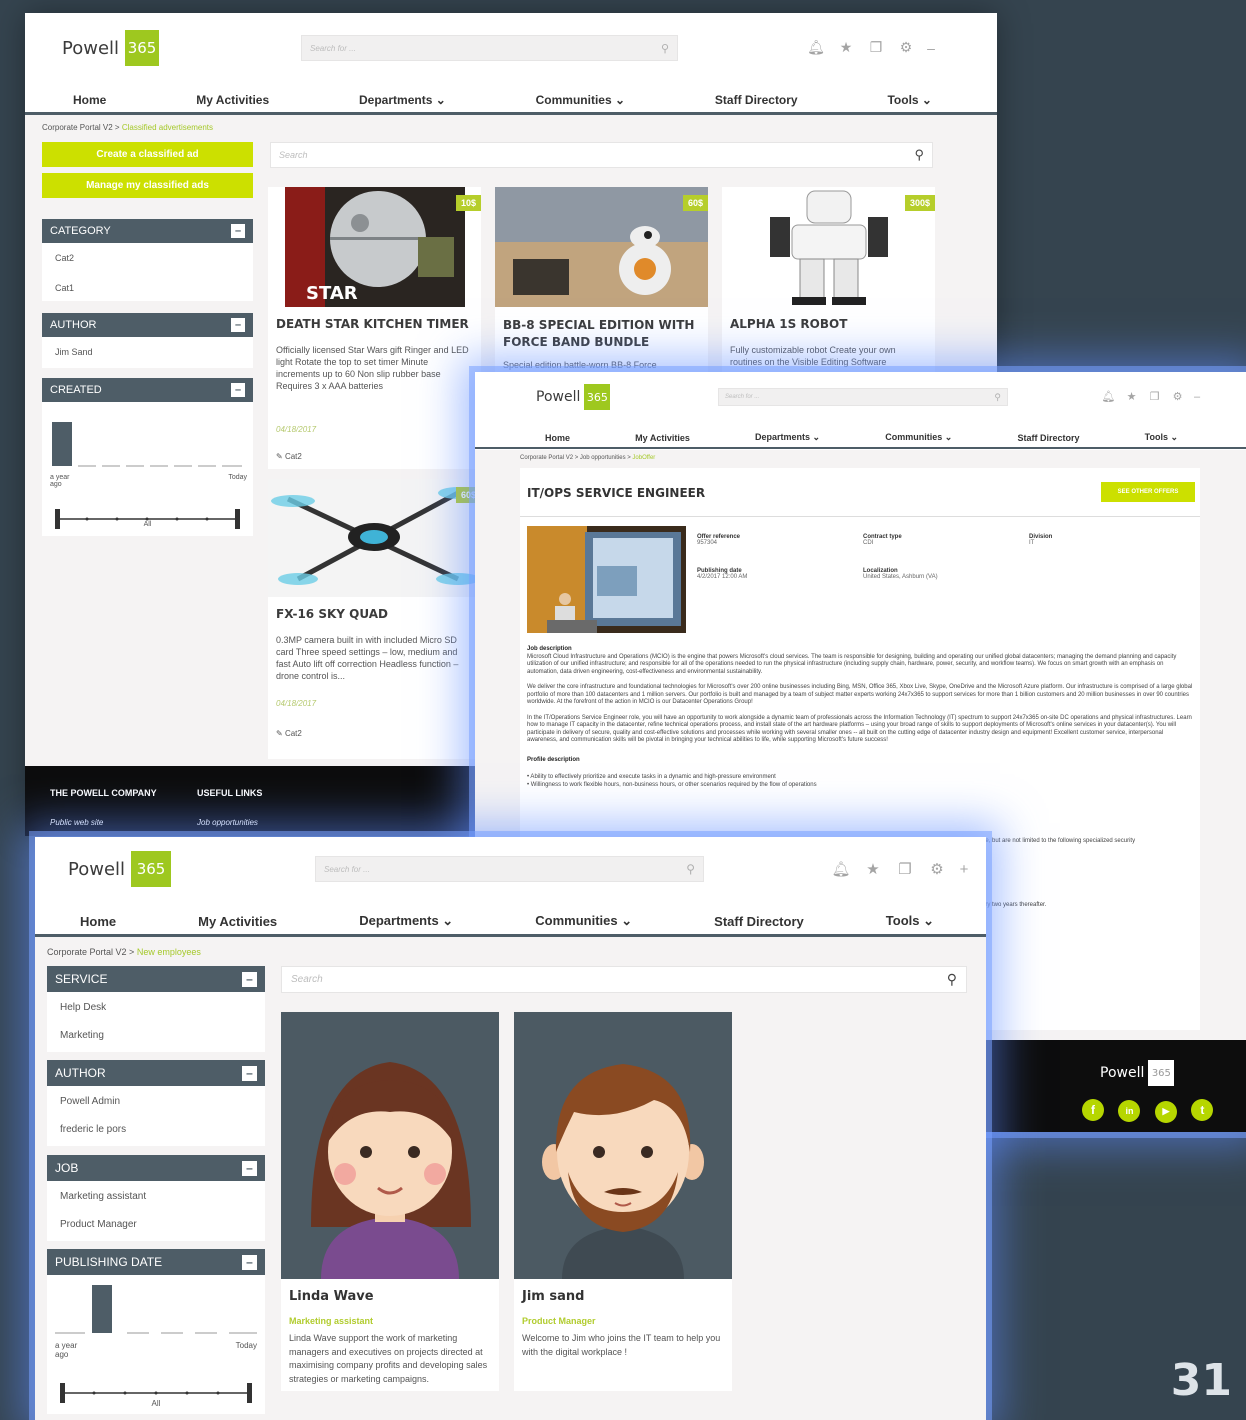  Describe the element at coordinates (1165, 1111) in the screenshot. I see `youtube-icon: ▶` at that location.